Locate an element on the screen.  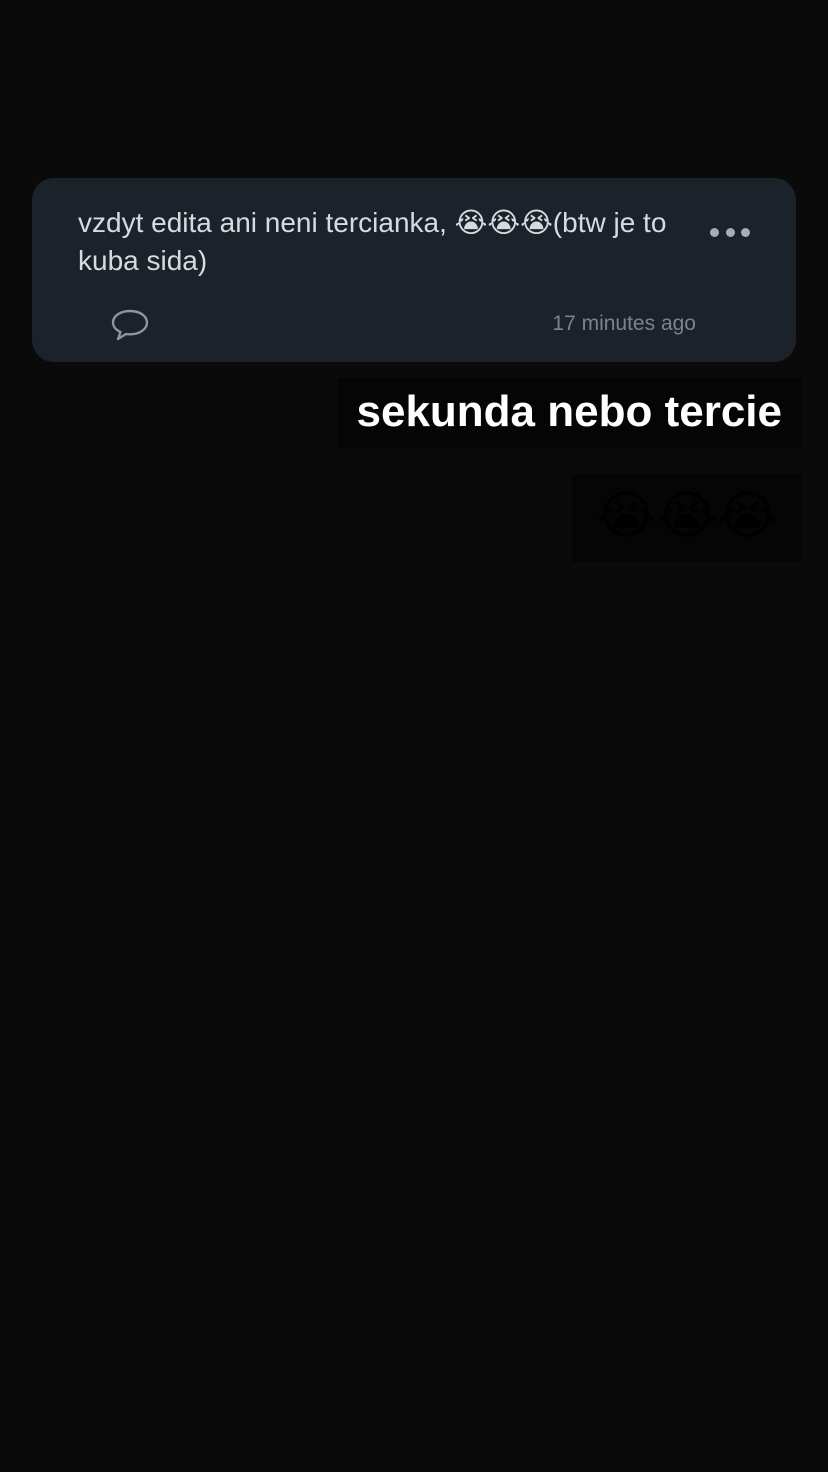
more-options-button is located at coordinates (730, 232).